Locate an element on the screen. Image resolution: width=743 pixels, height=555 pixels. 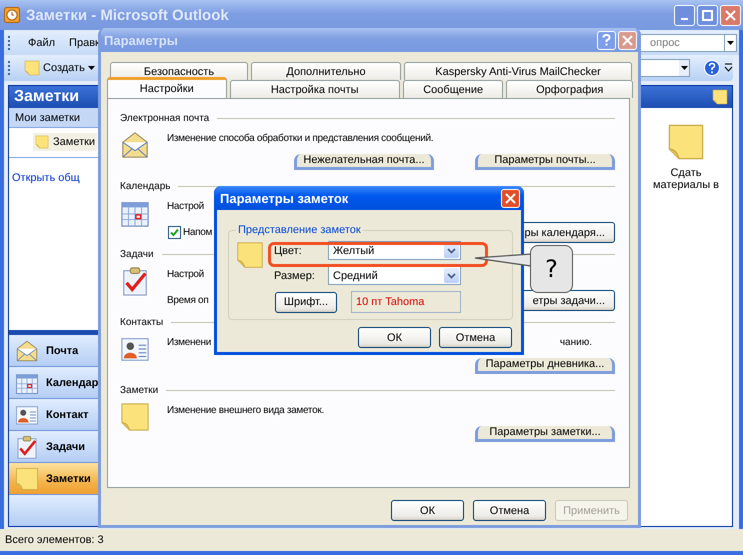
dialog-title: Параметры is located at coordinates (141, 40).